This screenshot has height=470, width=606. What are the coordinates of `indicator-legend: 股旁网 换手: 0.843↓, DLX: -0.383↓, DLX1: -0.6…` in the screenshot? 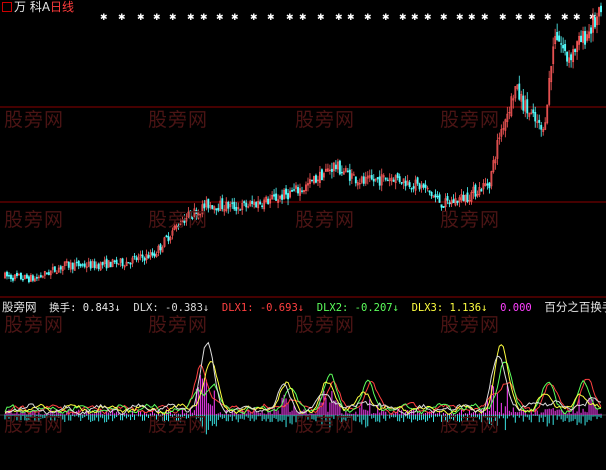 It's located at (304, 307).